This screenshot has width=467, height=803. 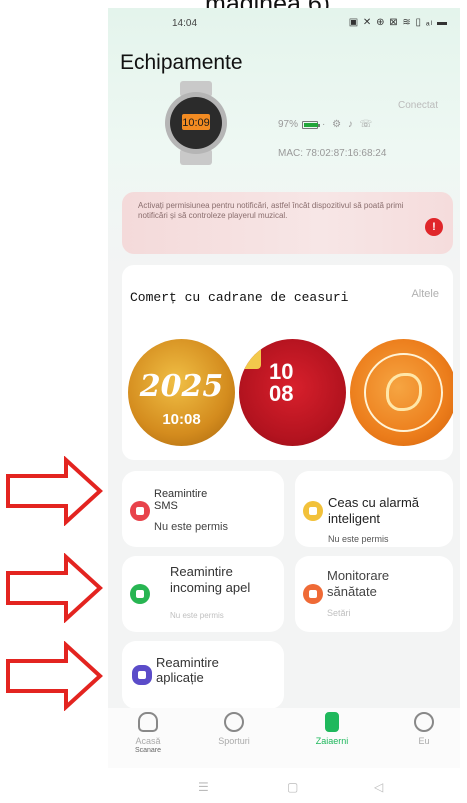 I want to click on page-title: Echipamente, so click(x=181, y=62).